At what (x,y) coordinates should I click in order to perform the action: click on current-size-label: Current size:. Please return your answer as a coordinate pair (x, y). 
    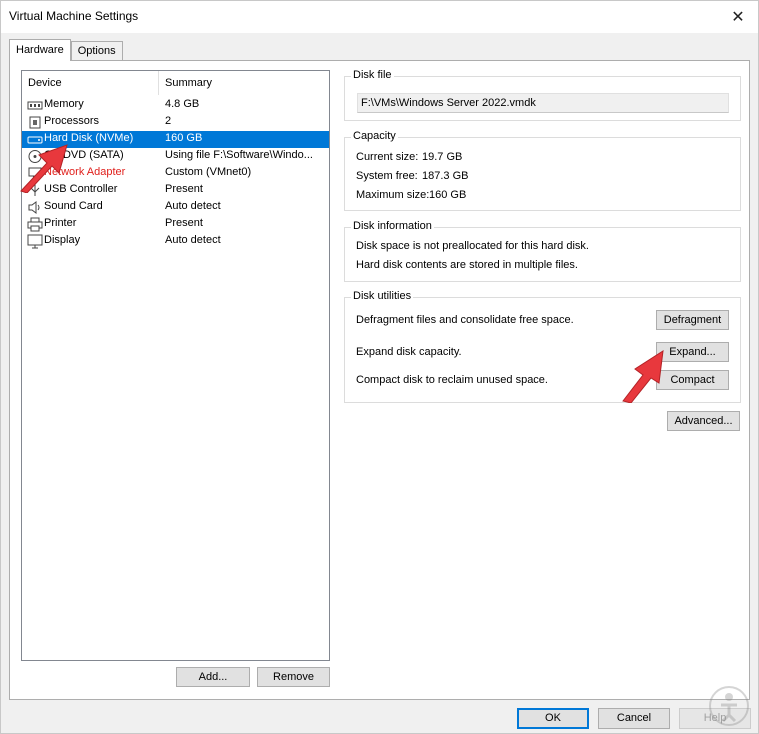
    Looking at the image, I should click on (387, 157).